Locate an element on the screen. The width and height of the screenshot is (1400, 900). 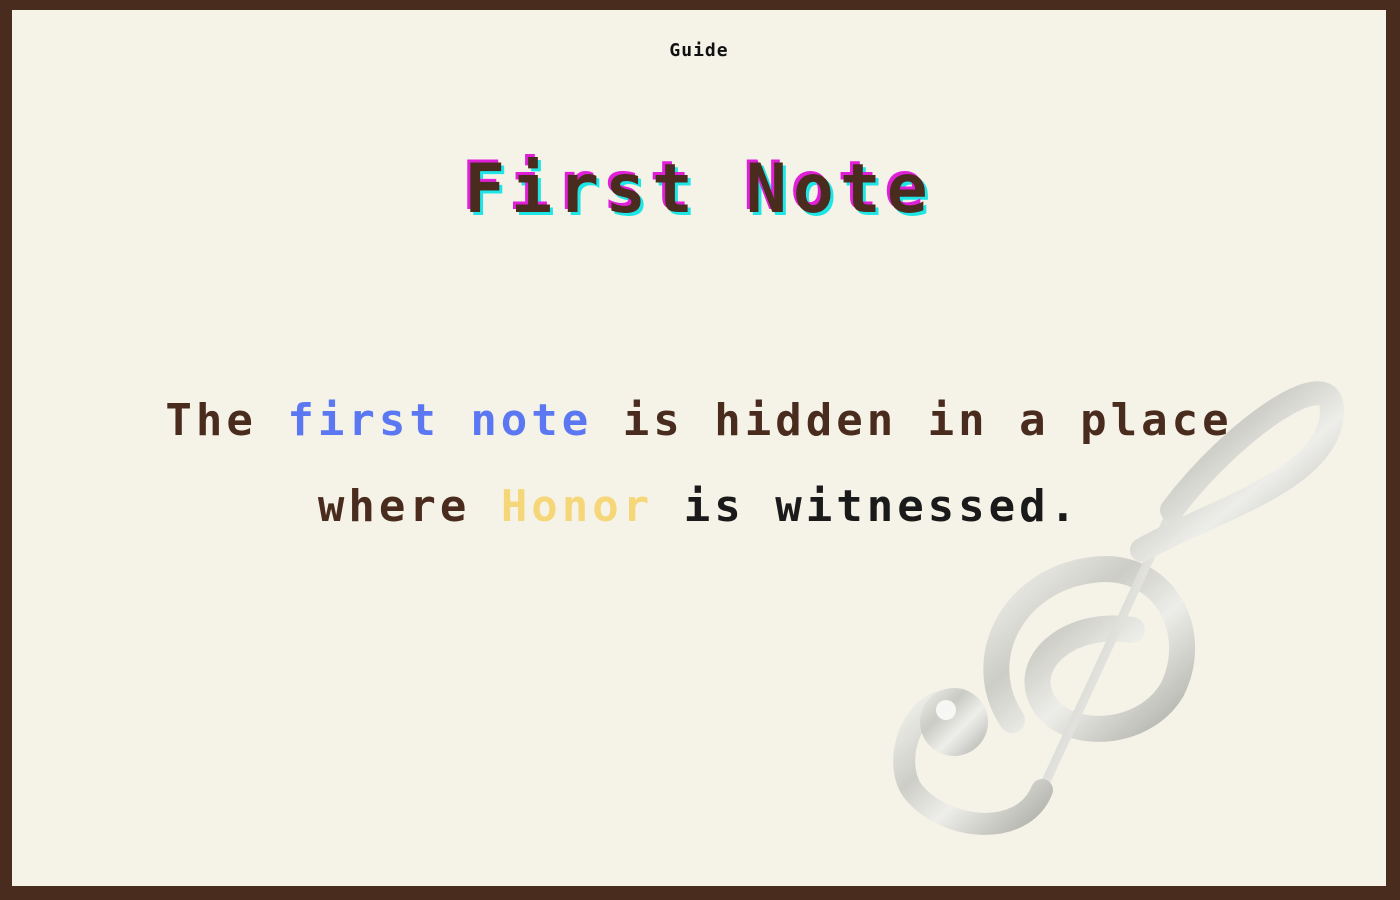
hint-line-1: The first note is hidden in a place is located at coordinates (699, 421).